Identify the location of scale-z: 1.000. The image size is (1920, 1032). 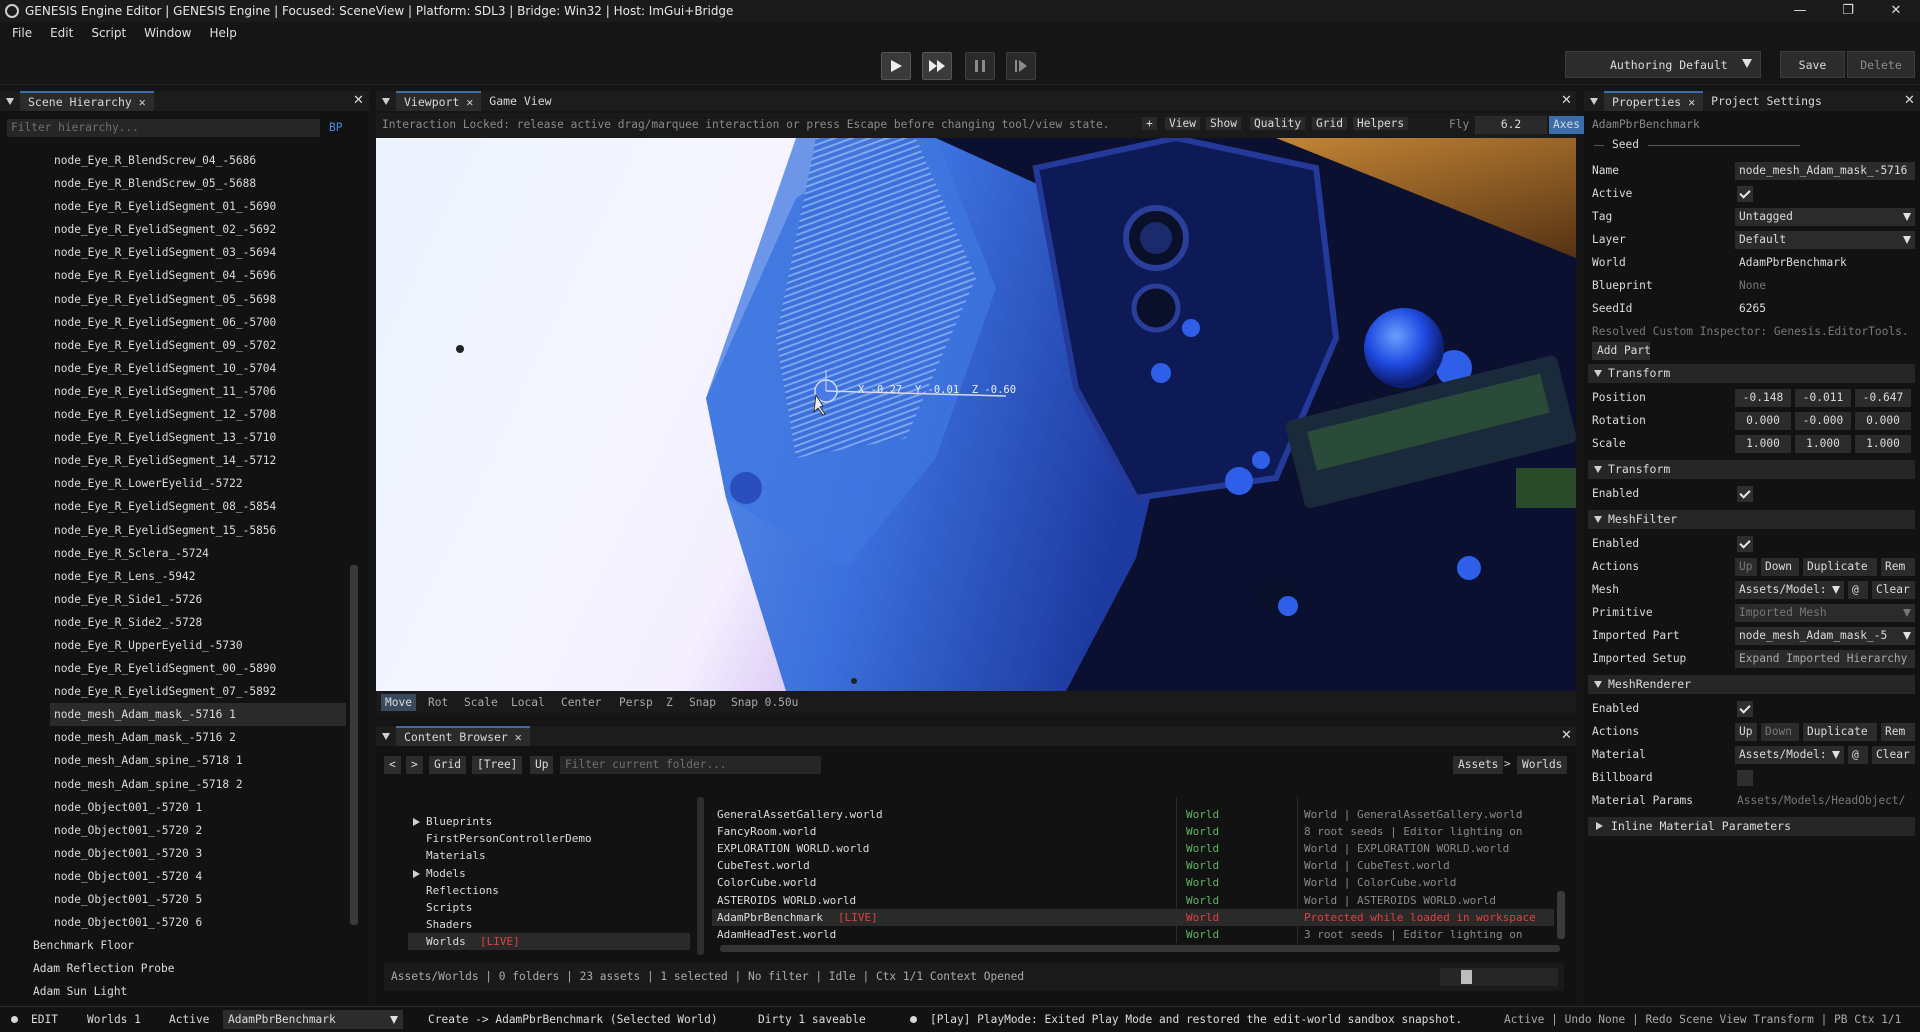
(1883, 444).